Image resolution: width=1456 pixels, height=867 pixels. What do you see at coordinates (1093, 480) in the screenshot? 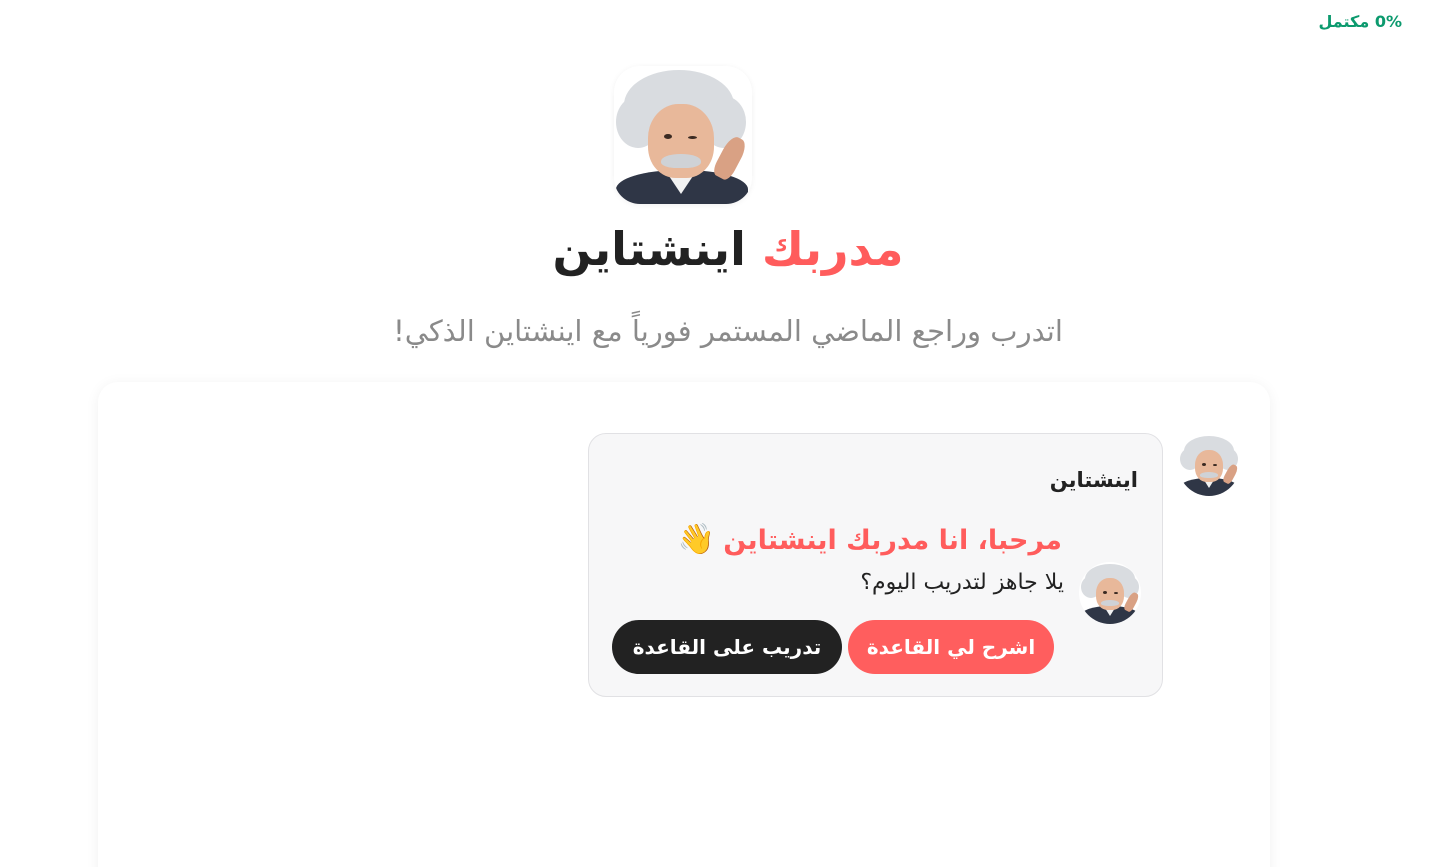
I see `message-sender: اينشتاين` at bounding box center [1093, 480].